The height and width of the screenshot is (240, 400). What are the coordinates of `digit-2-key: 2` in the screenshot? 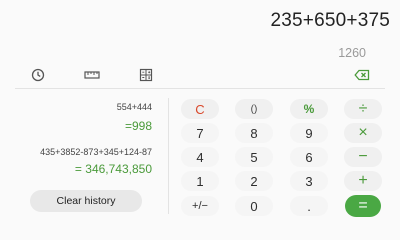 It's located at (254, 181).